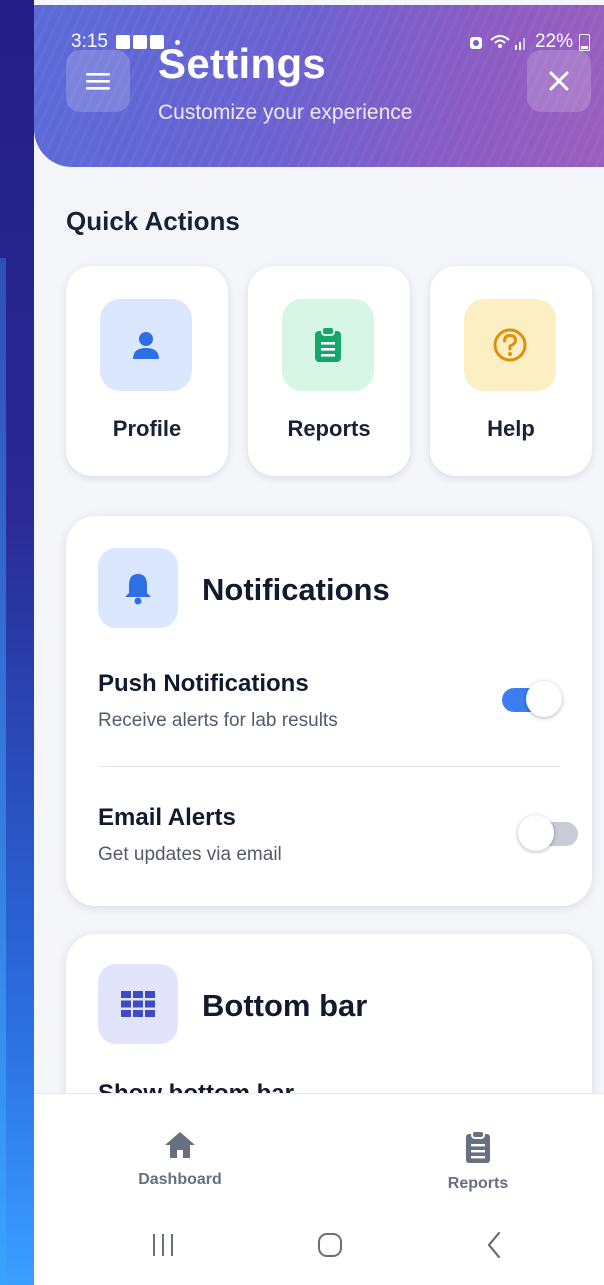 Image resolution: width=604 pixels, height=1285 pixels. I want to click on email-alerts-subtitle: Get updates via email, so click(190, 854).